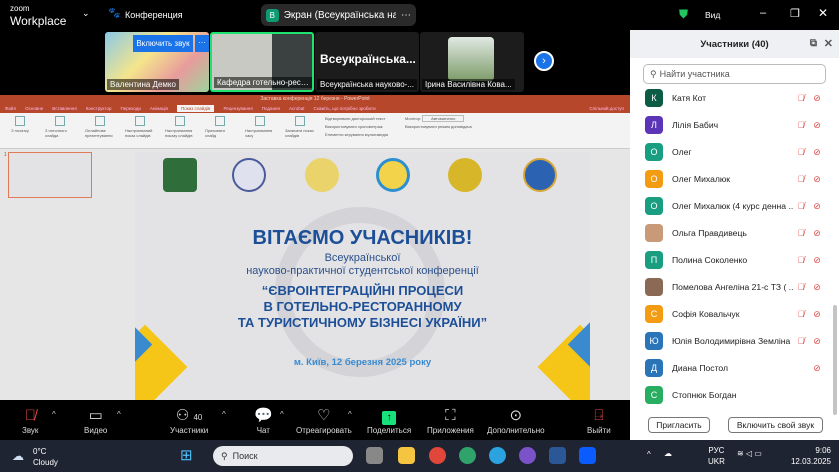 Image resolution: width=839 pixels, height=472 pixels. What do you see at coordinates (300, 130) in the screenshot?
I see `ribbon-button: Записати показ слайдів` at bounding box center [300, 130].